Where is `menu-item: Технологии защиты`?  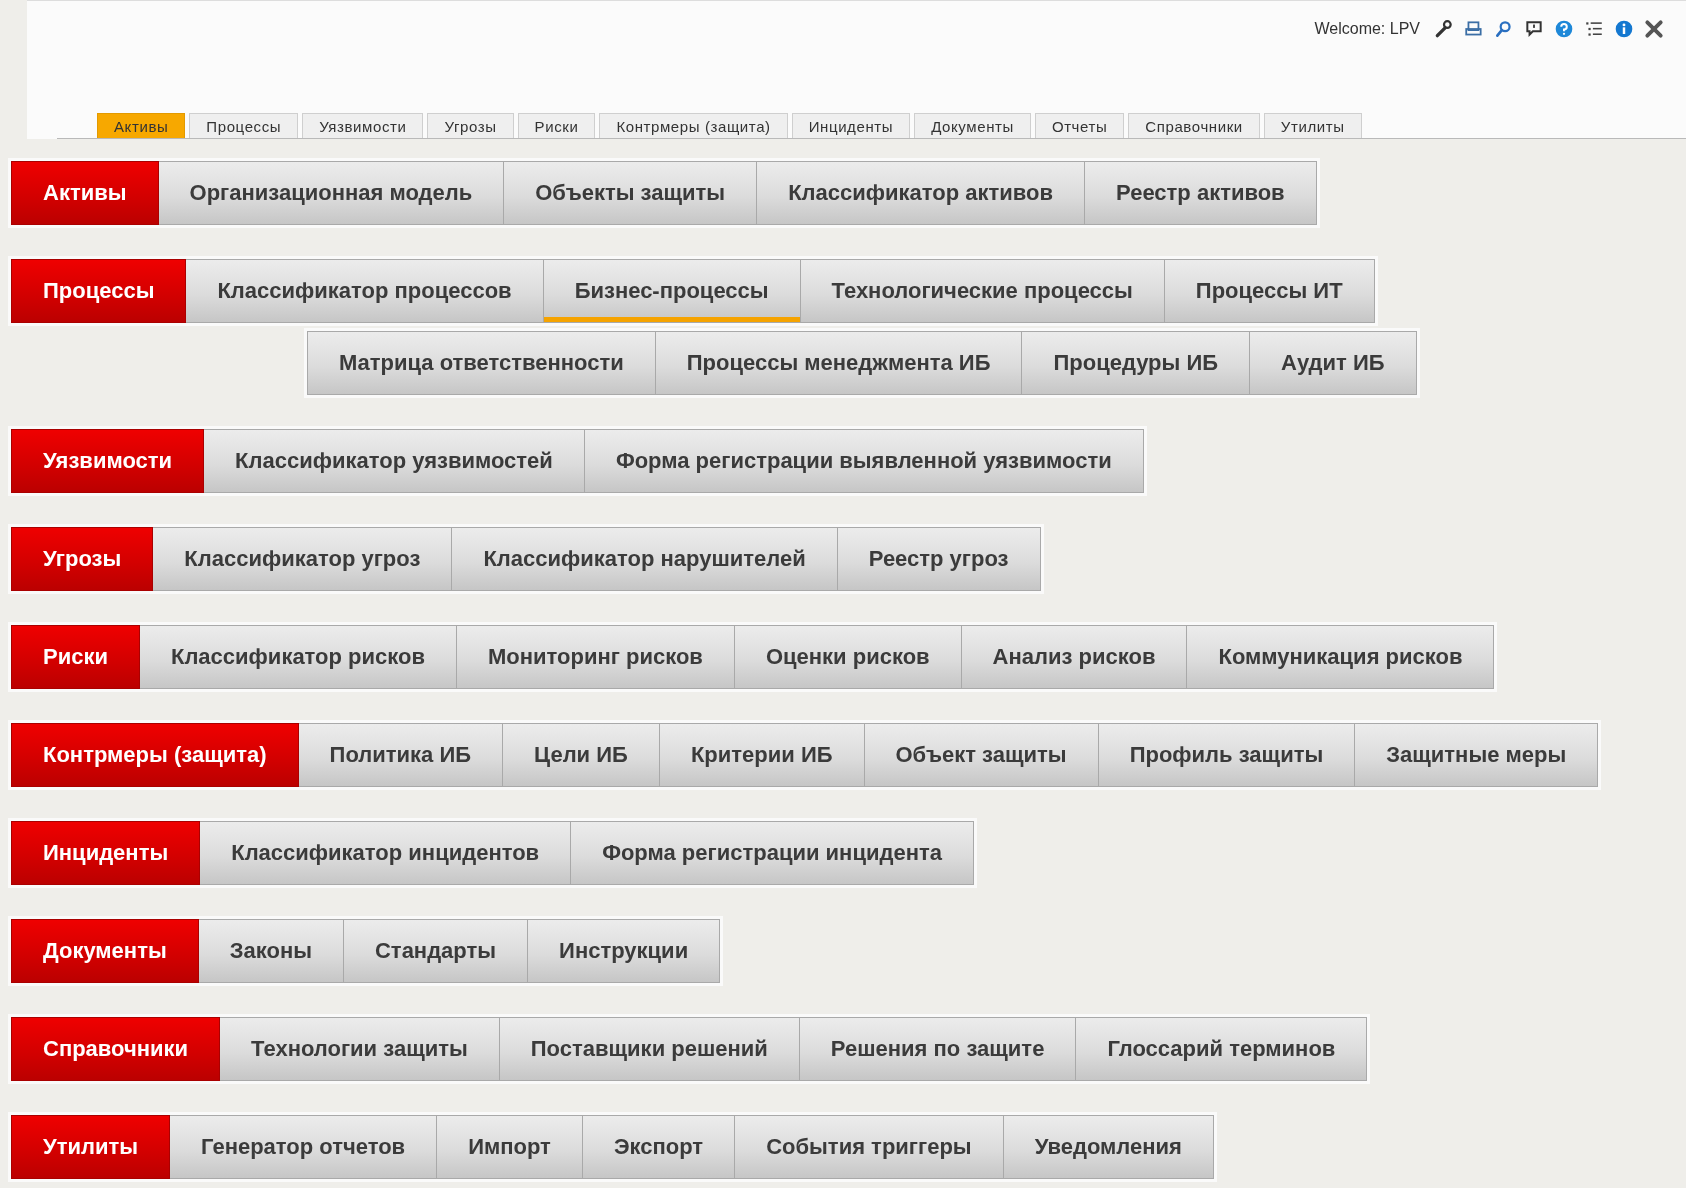
menu-item: Технологии защиты is located at coordinates (360, 1049).